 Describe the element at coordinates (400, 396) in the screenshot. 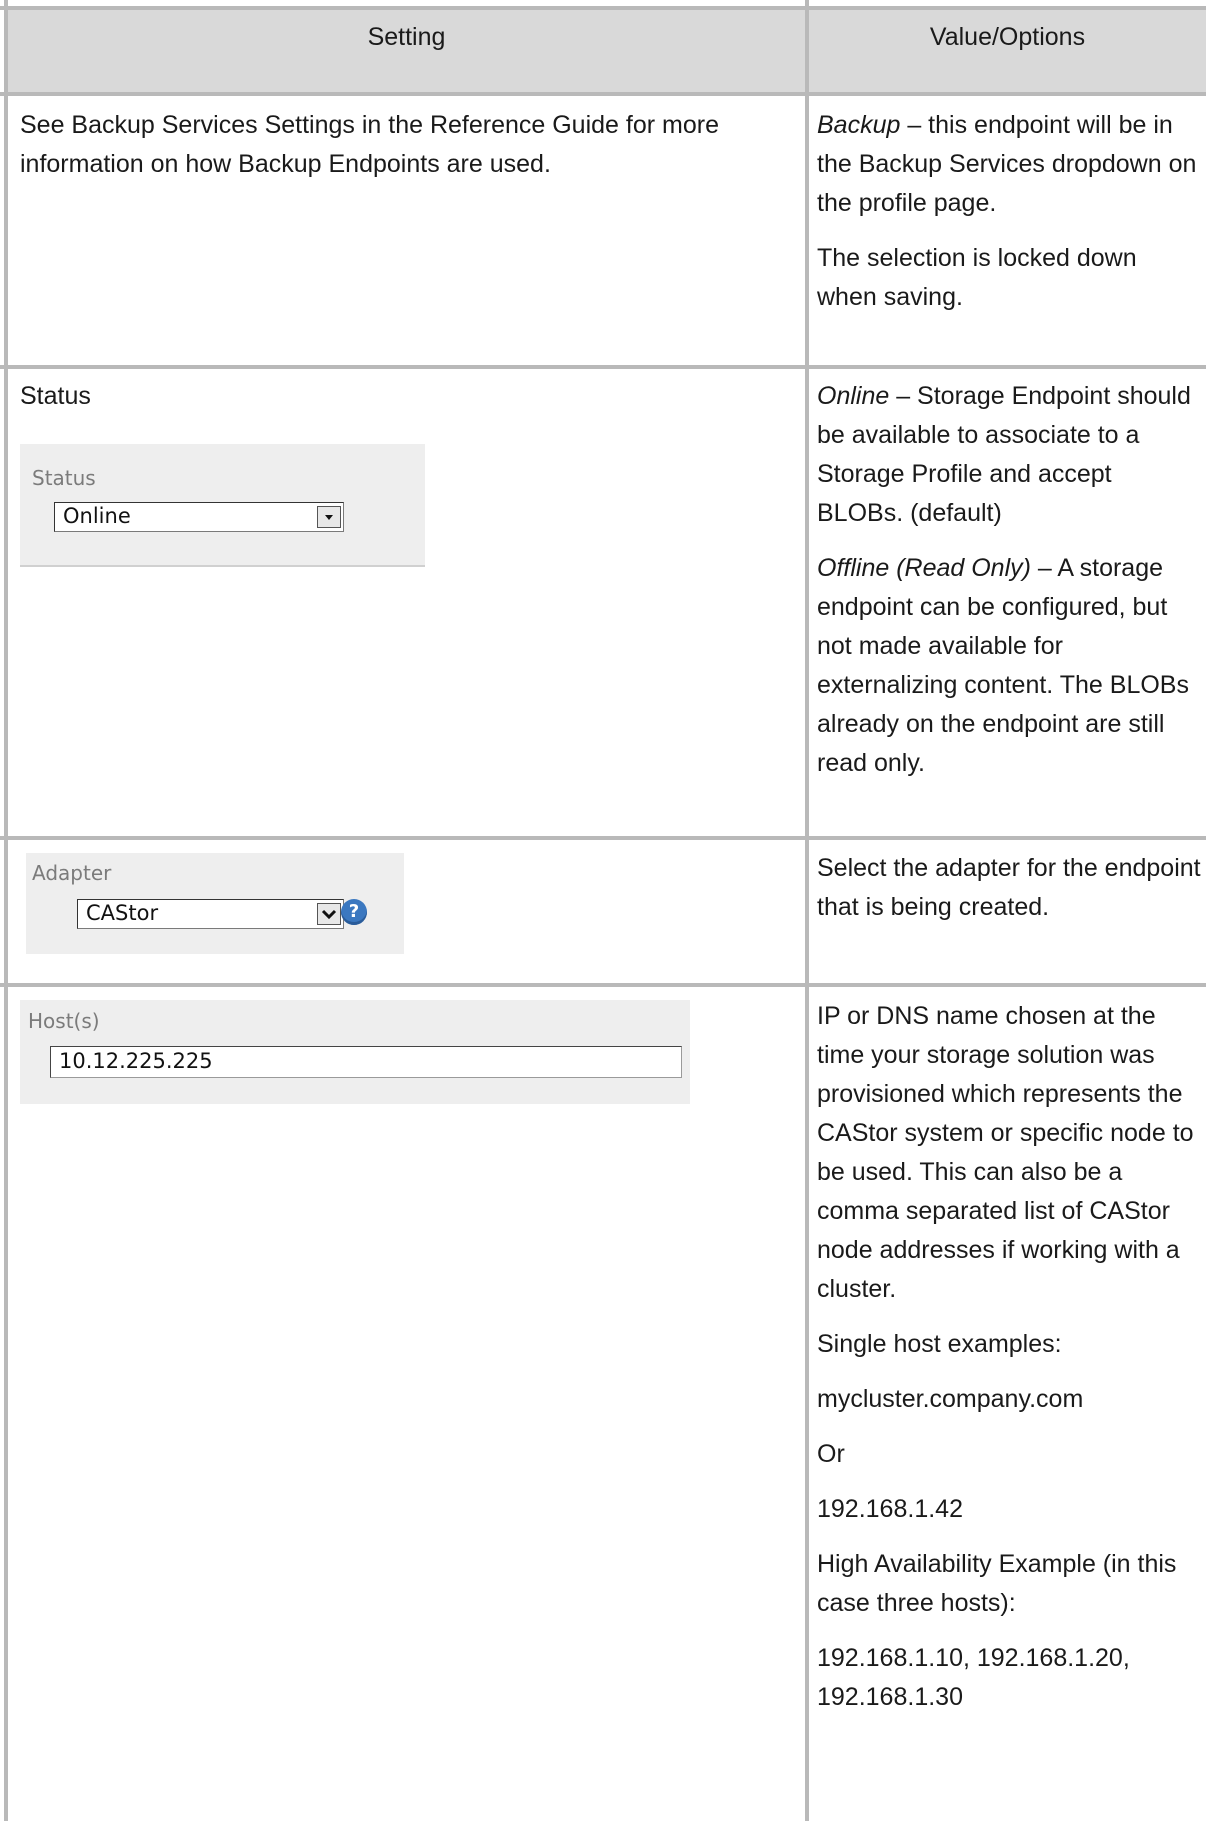

I see `row-status-setting: Status` at that location.